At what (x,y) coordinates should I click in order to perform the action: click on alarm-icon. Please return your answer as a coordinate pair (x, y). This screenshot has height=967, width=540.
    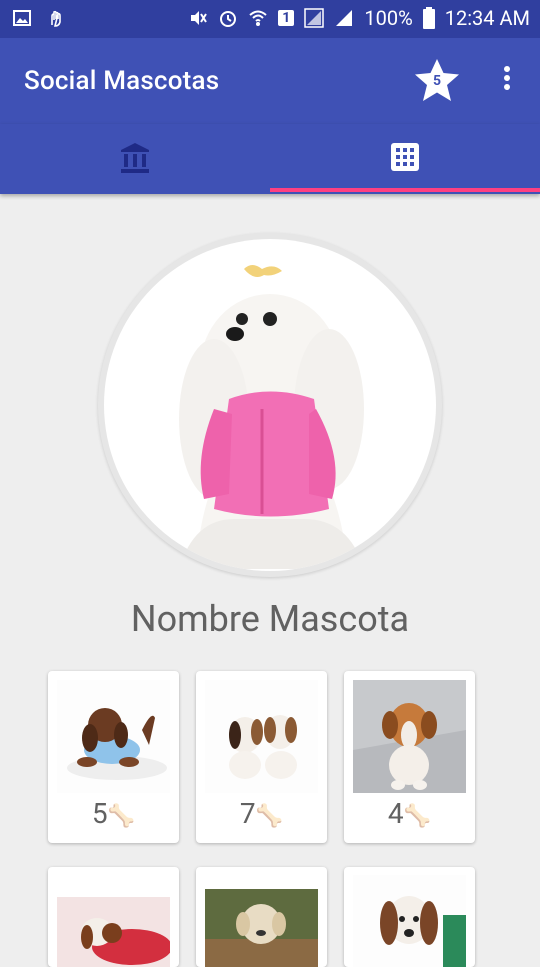
    Looking at the image, I should click on (228, 19).